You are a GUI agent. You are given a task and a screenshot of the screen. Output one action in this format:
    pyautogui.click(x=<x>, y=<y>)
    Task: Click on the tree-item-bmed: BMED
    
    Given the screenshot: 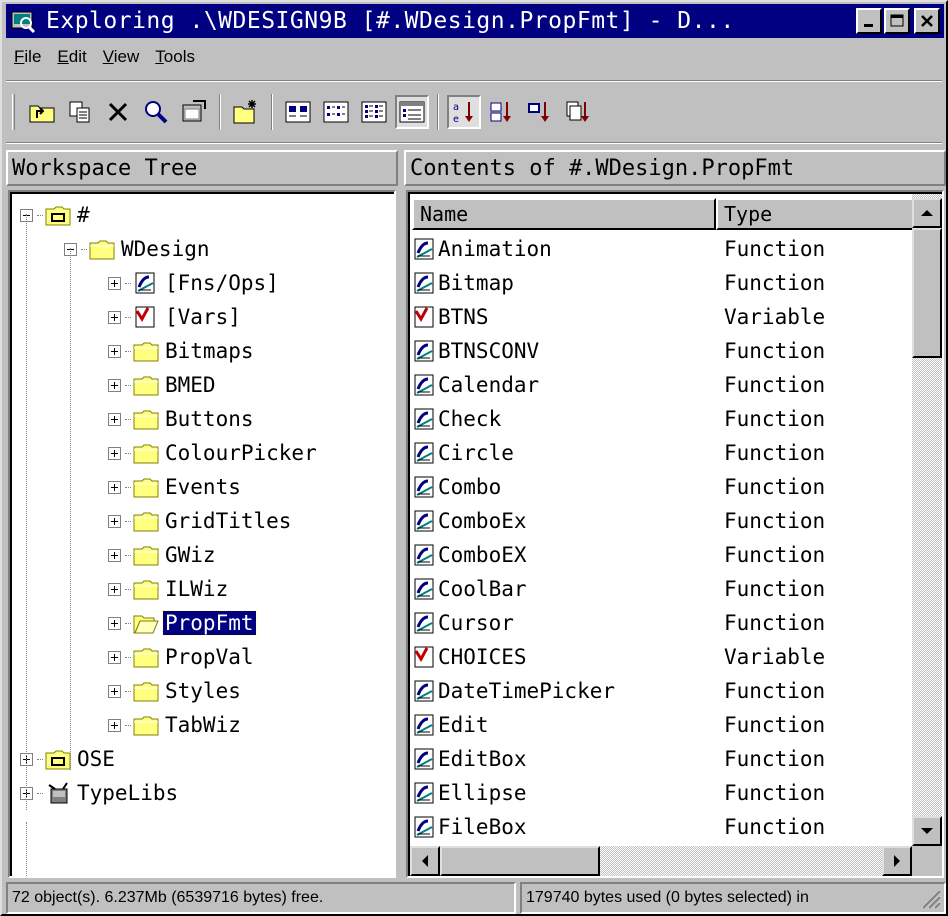 What is the action you would take?
    pyautogui.click(x=163, y=385)
    